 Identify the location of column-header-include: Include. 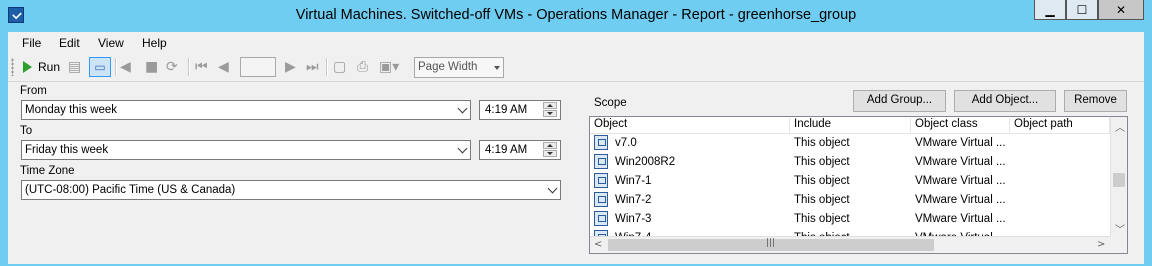
(850, 125).